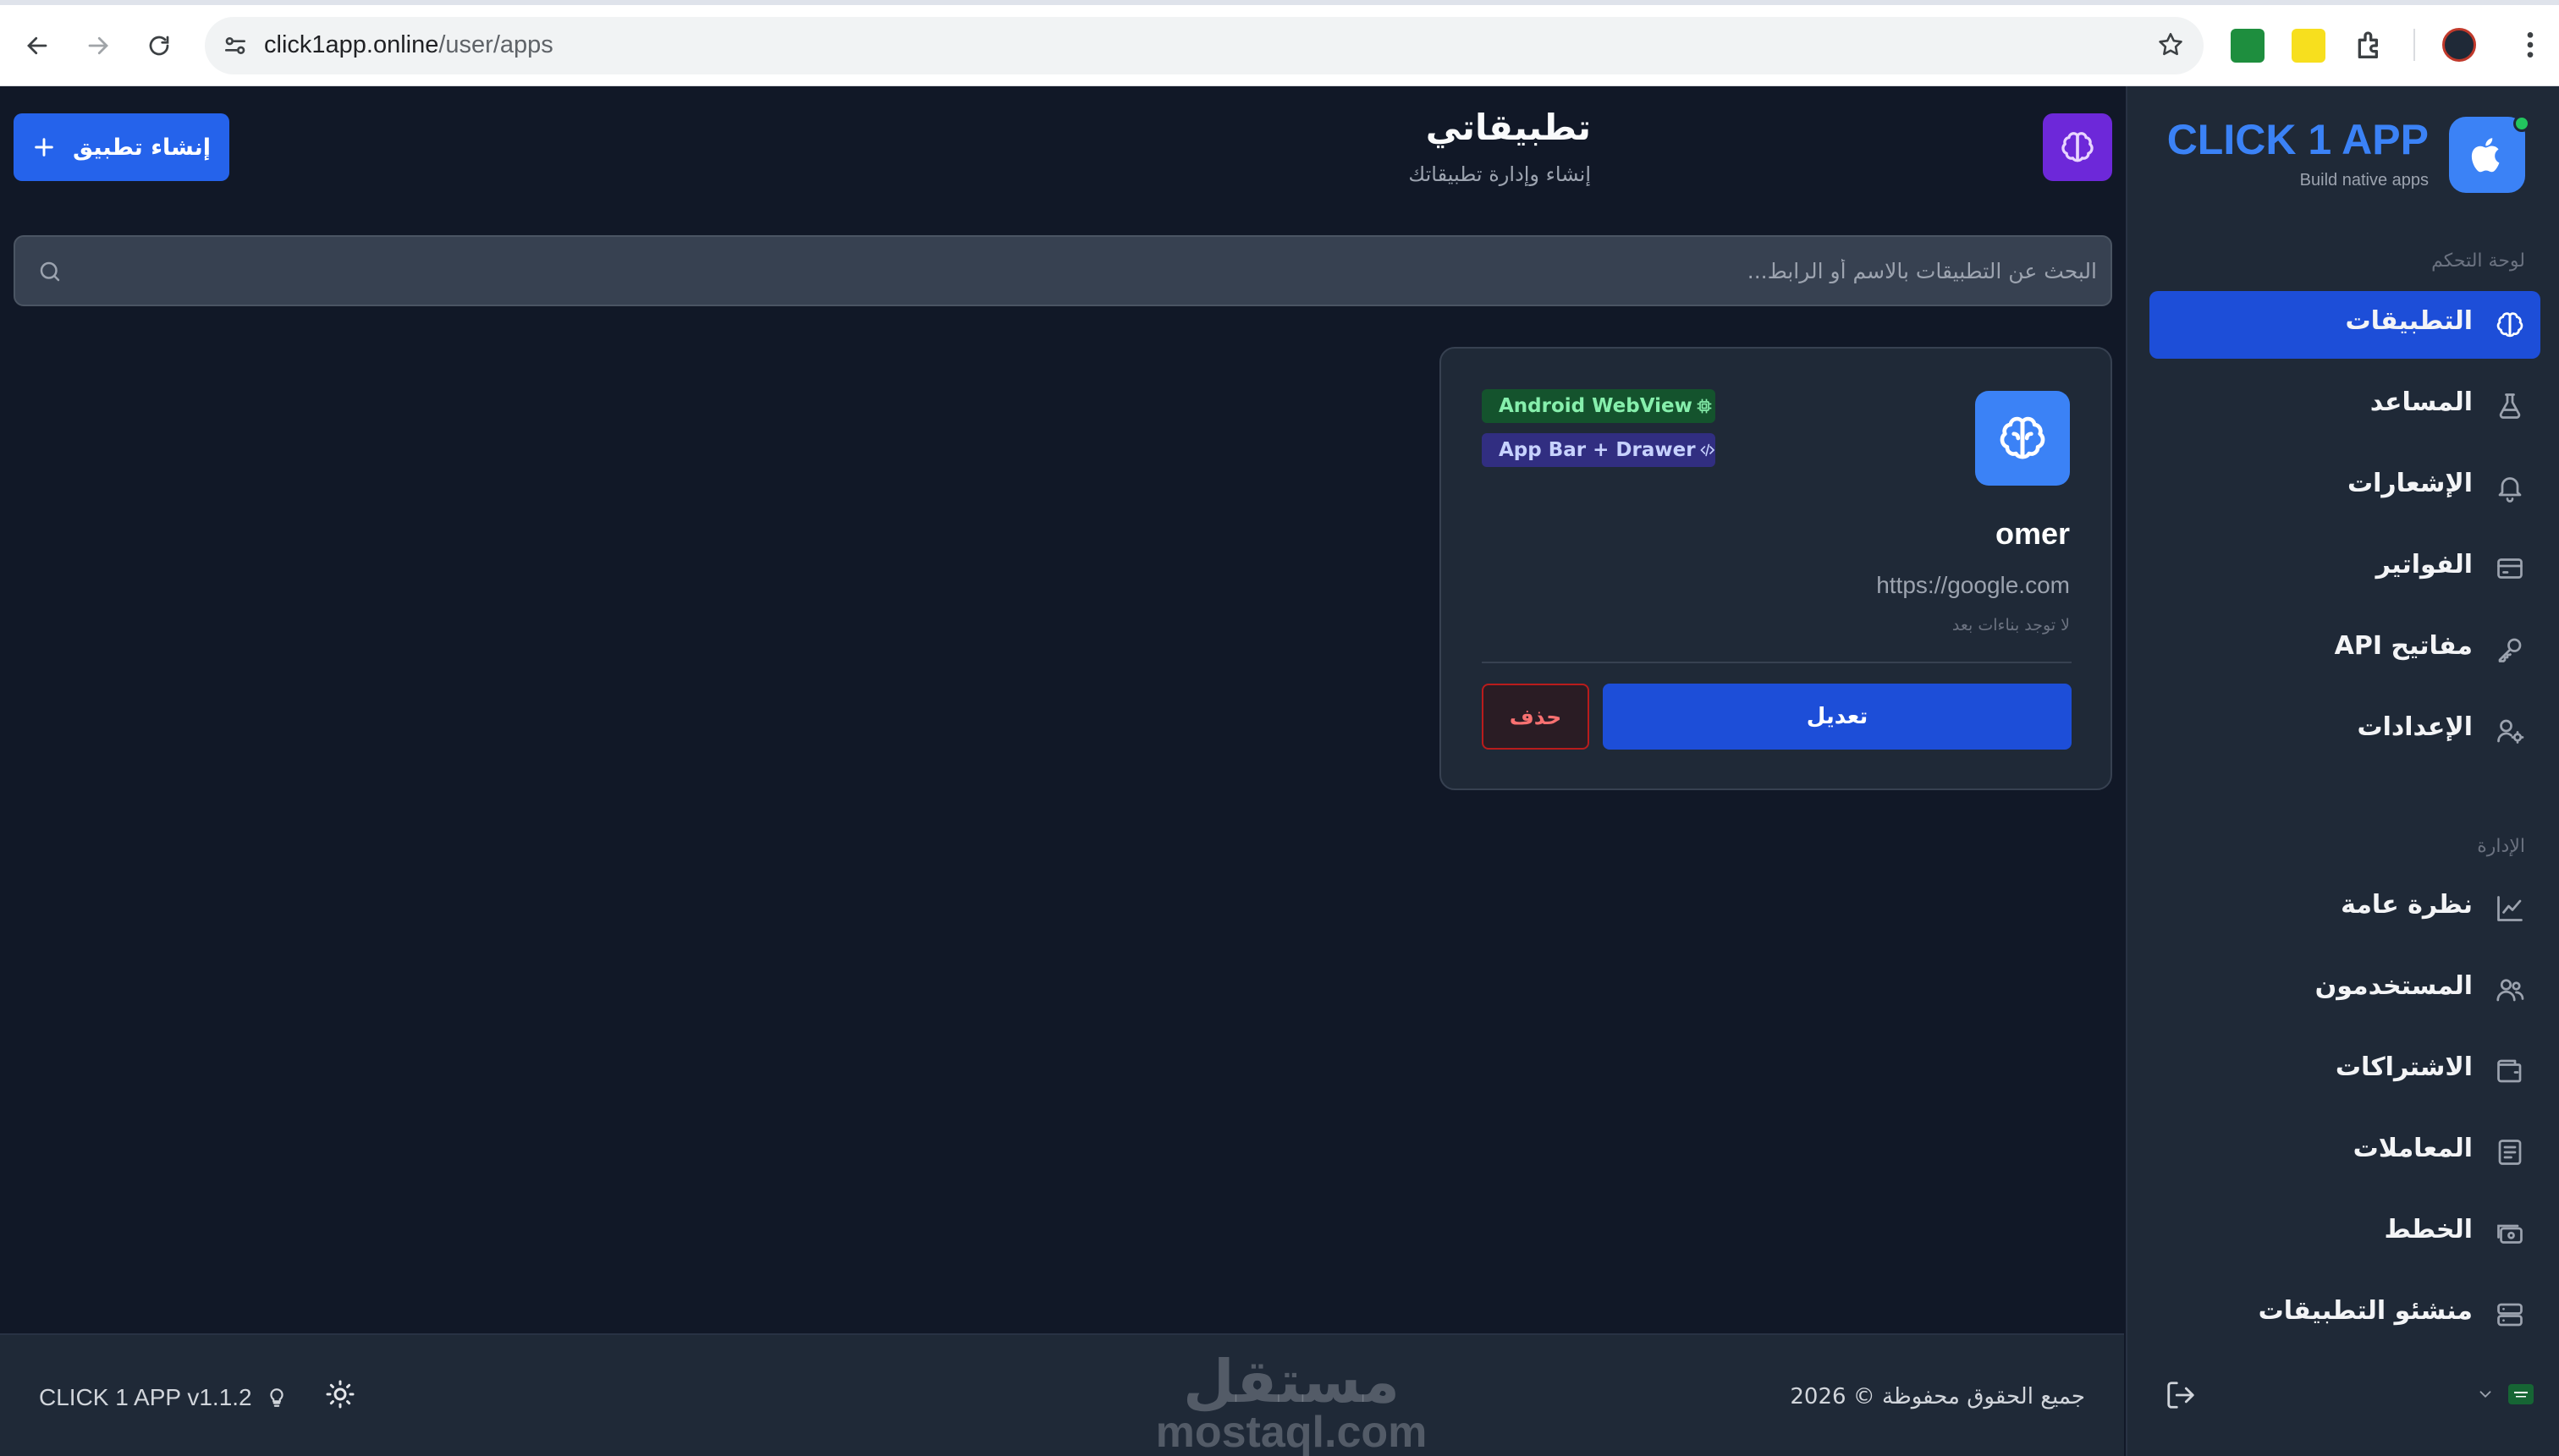  I want to click on app-icon, so click(2022, 439).